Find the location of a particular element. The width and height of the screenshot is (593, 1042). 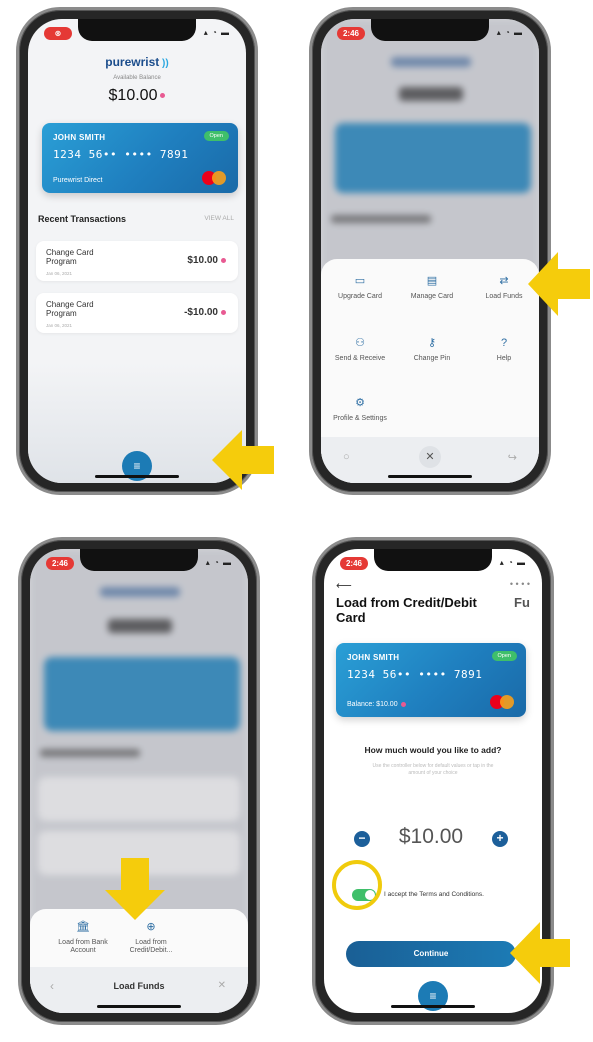

terms-text: I accept the Terms and Conditions. is located at coordinates (434, 894).